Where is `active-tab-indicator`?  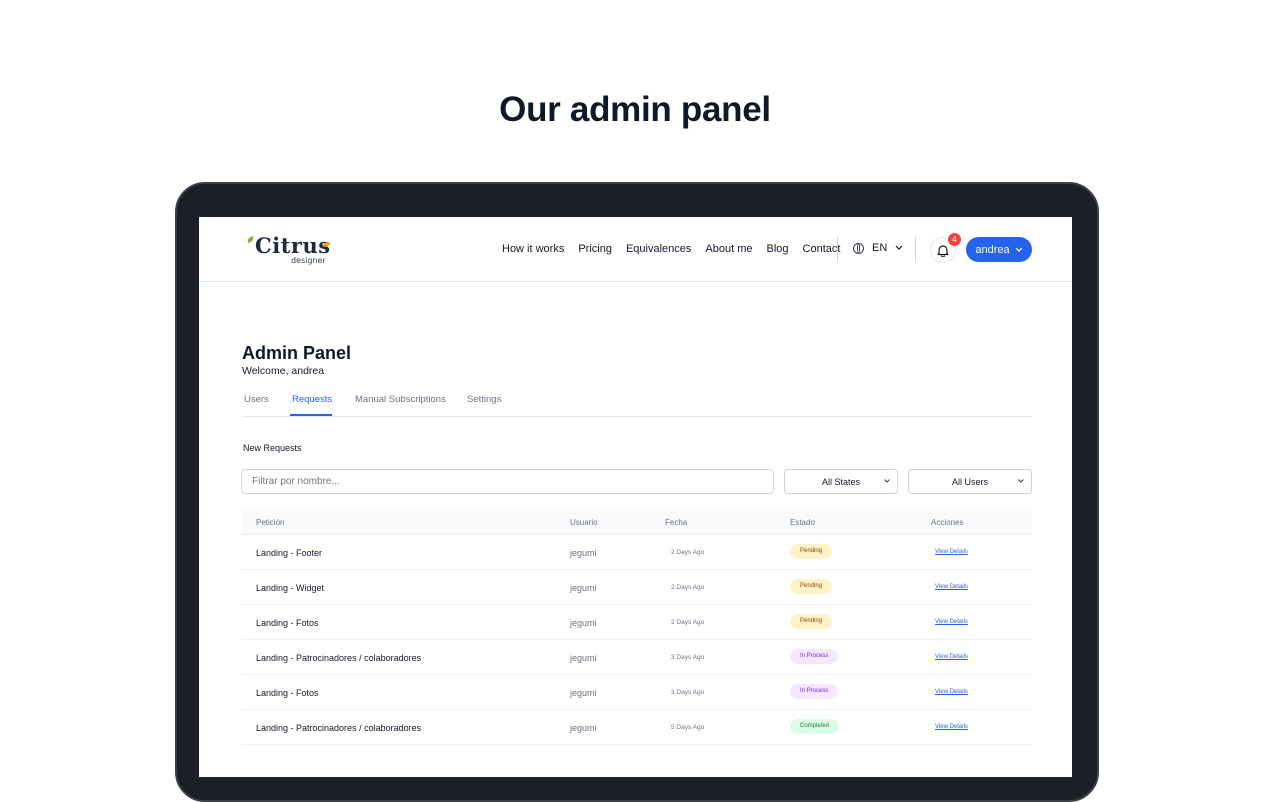
active-tab-indicator is located at coordinates (311, 415).